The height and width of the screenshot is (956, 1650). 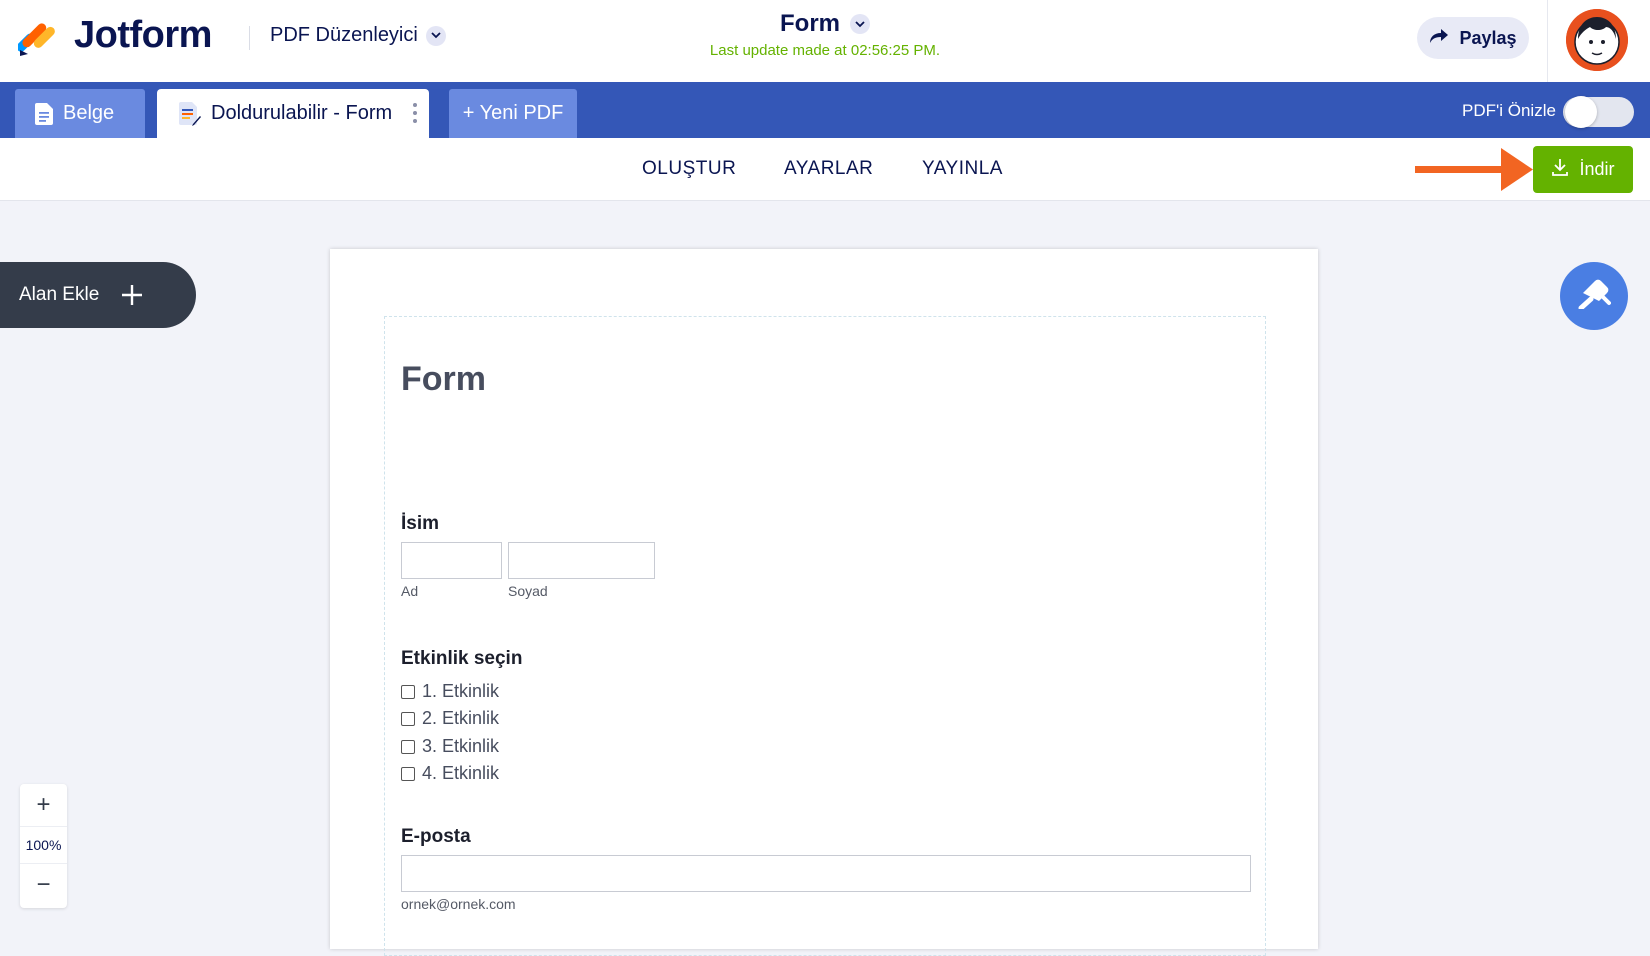 I want to click on last-name-input, so click(x=581, y=560).